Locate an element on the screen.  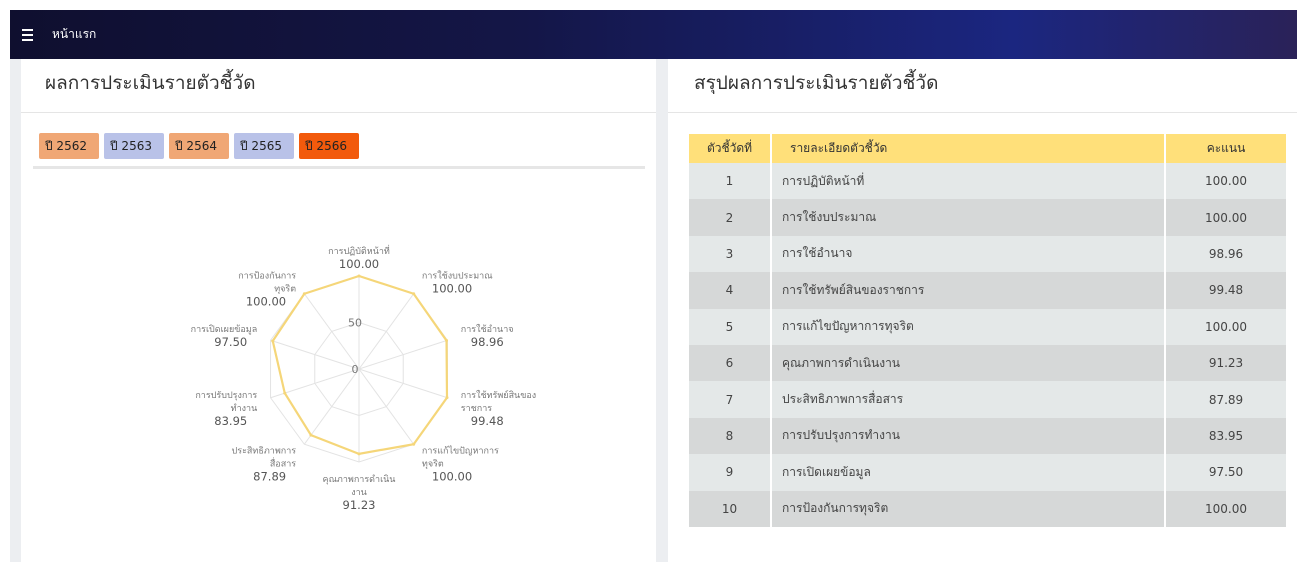
table-row: 4 การใช้ทรัพย์สินของราชการ 99.48 is located at coordinates (987, 290).